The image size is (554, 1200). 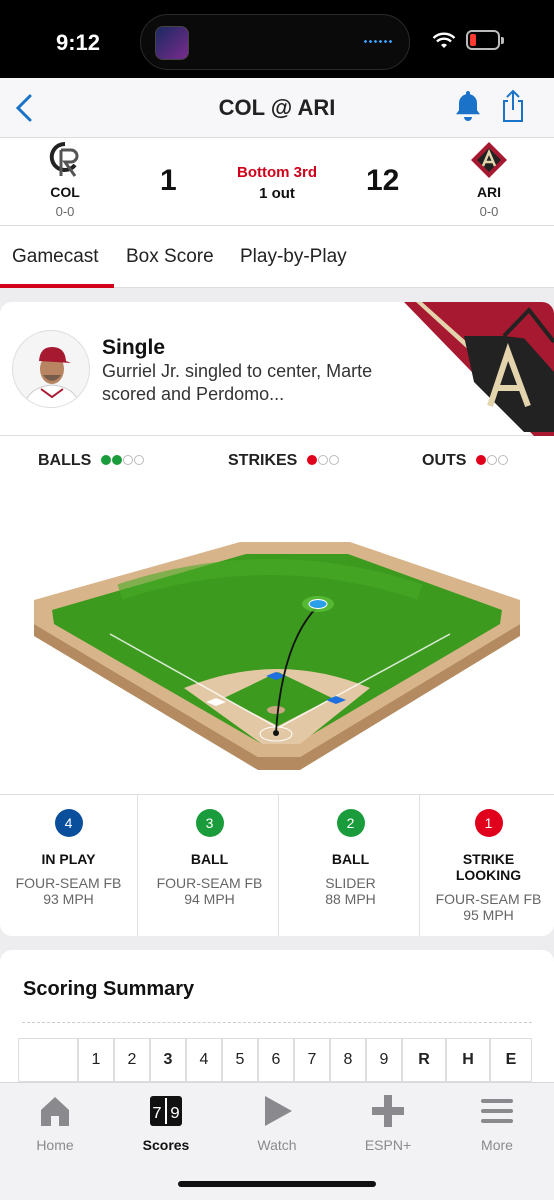 I want to click on linescore-header-cell: E, so click(x=511, y=1060).